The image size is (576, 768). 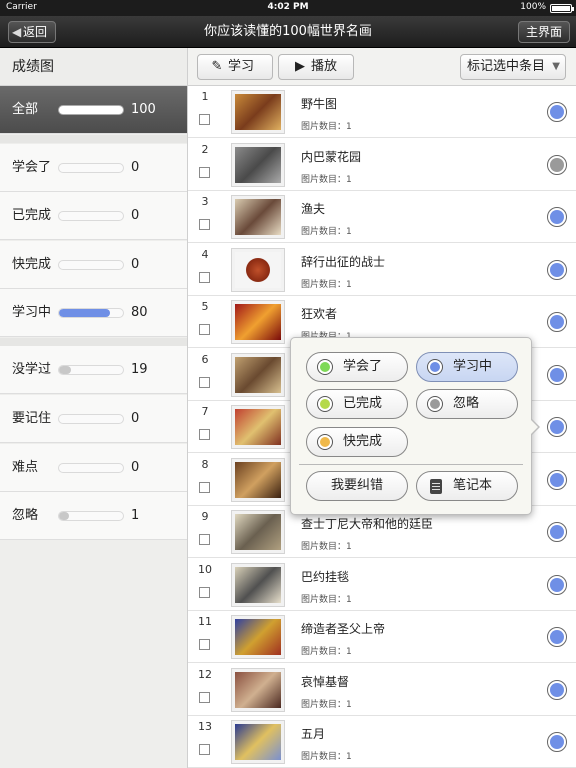 What do you see at coordinates (205, 726) in the screenshot?
I see `item-number: 13` at bounding box center [205, 726].